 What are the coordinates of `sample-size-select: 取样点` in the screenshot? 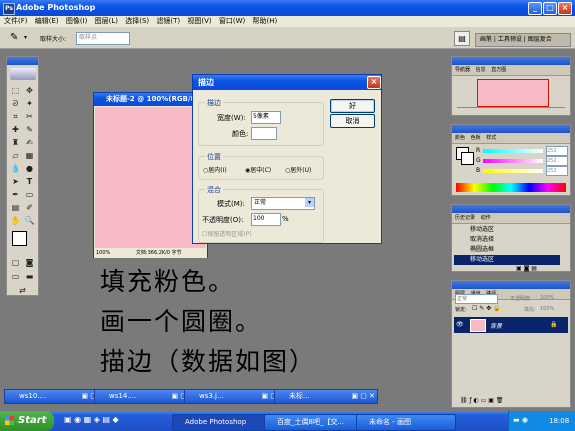 It's located at (103, 38).